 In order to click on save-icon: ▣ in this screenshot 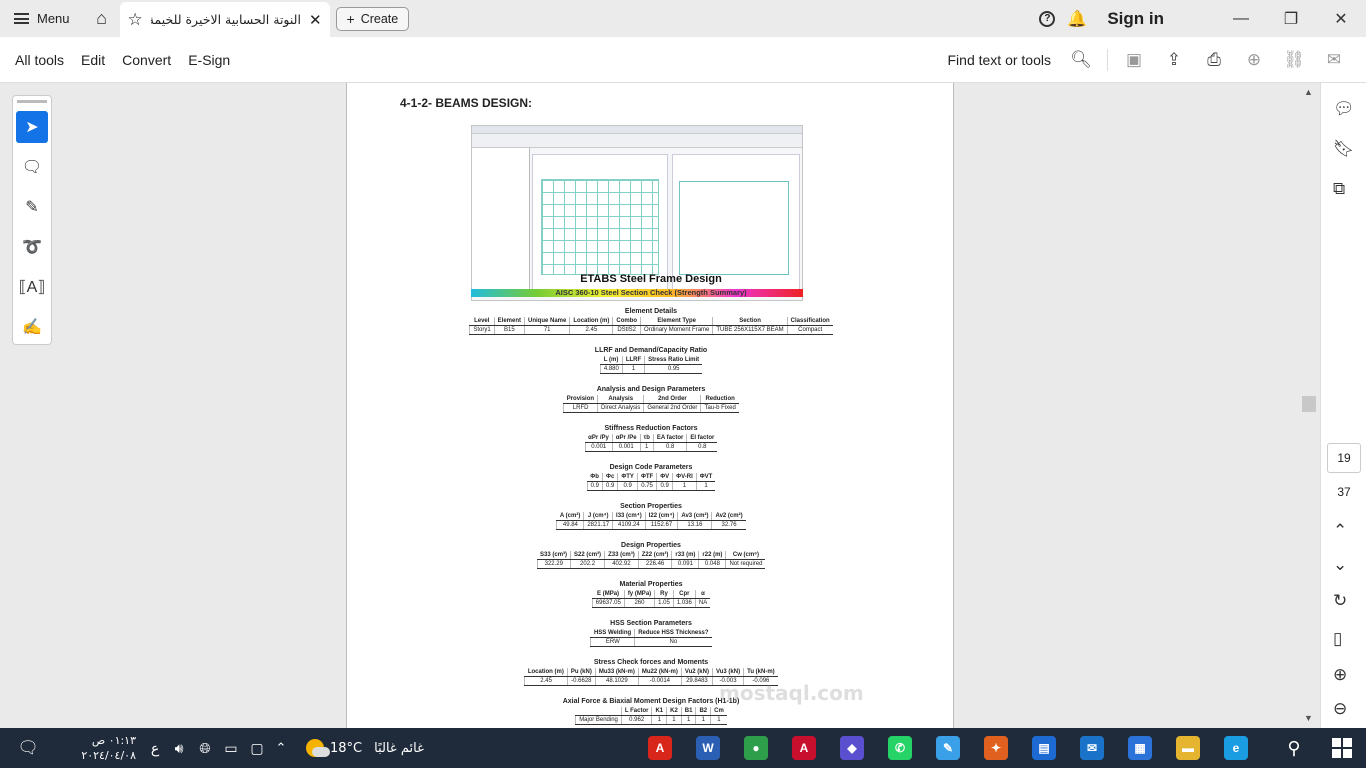, I will do `click(1134, 60)`.